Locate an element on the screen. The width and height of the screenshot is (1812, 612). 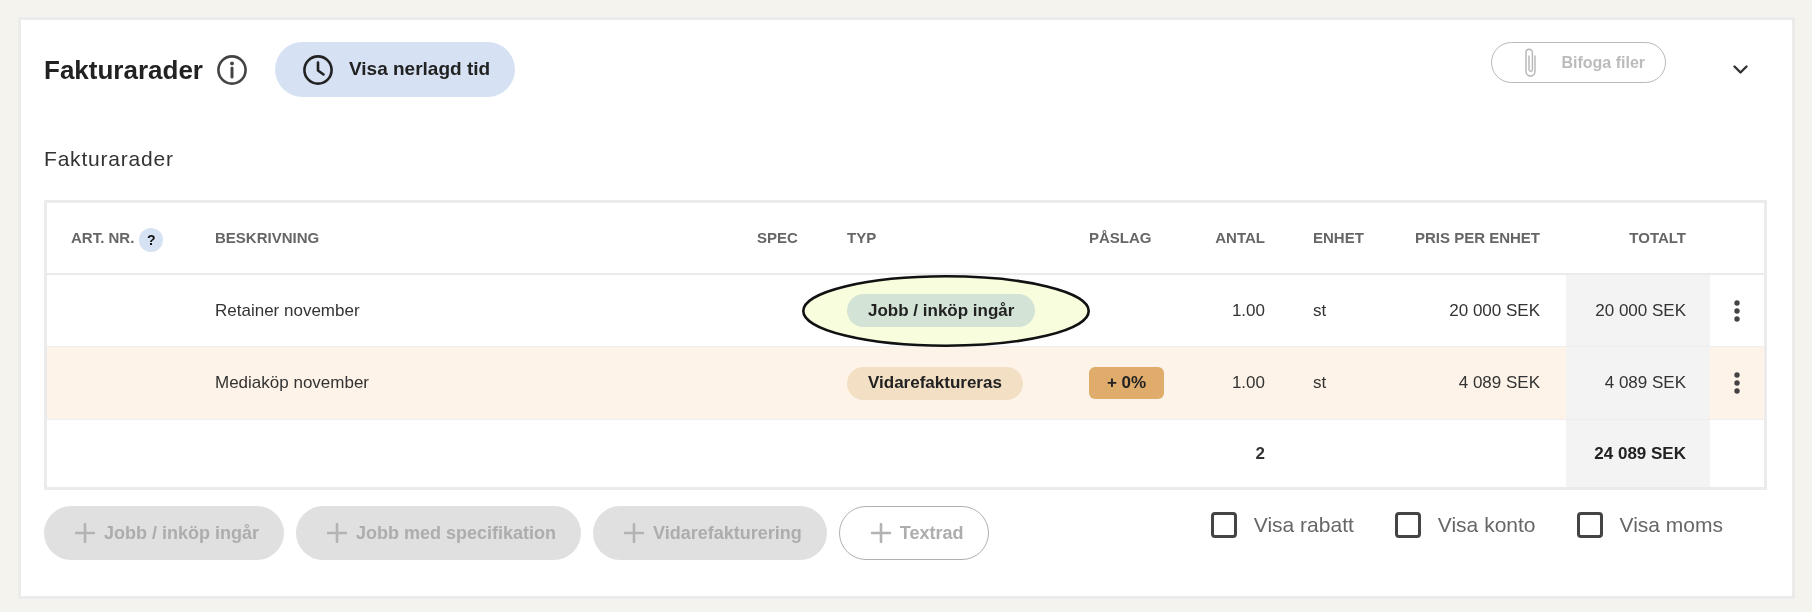
help-badge: ? is located at coordinates (151, 240).